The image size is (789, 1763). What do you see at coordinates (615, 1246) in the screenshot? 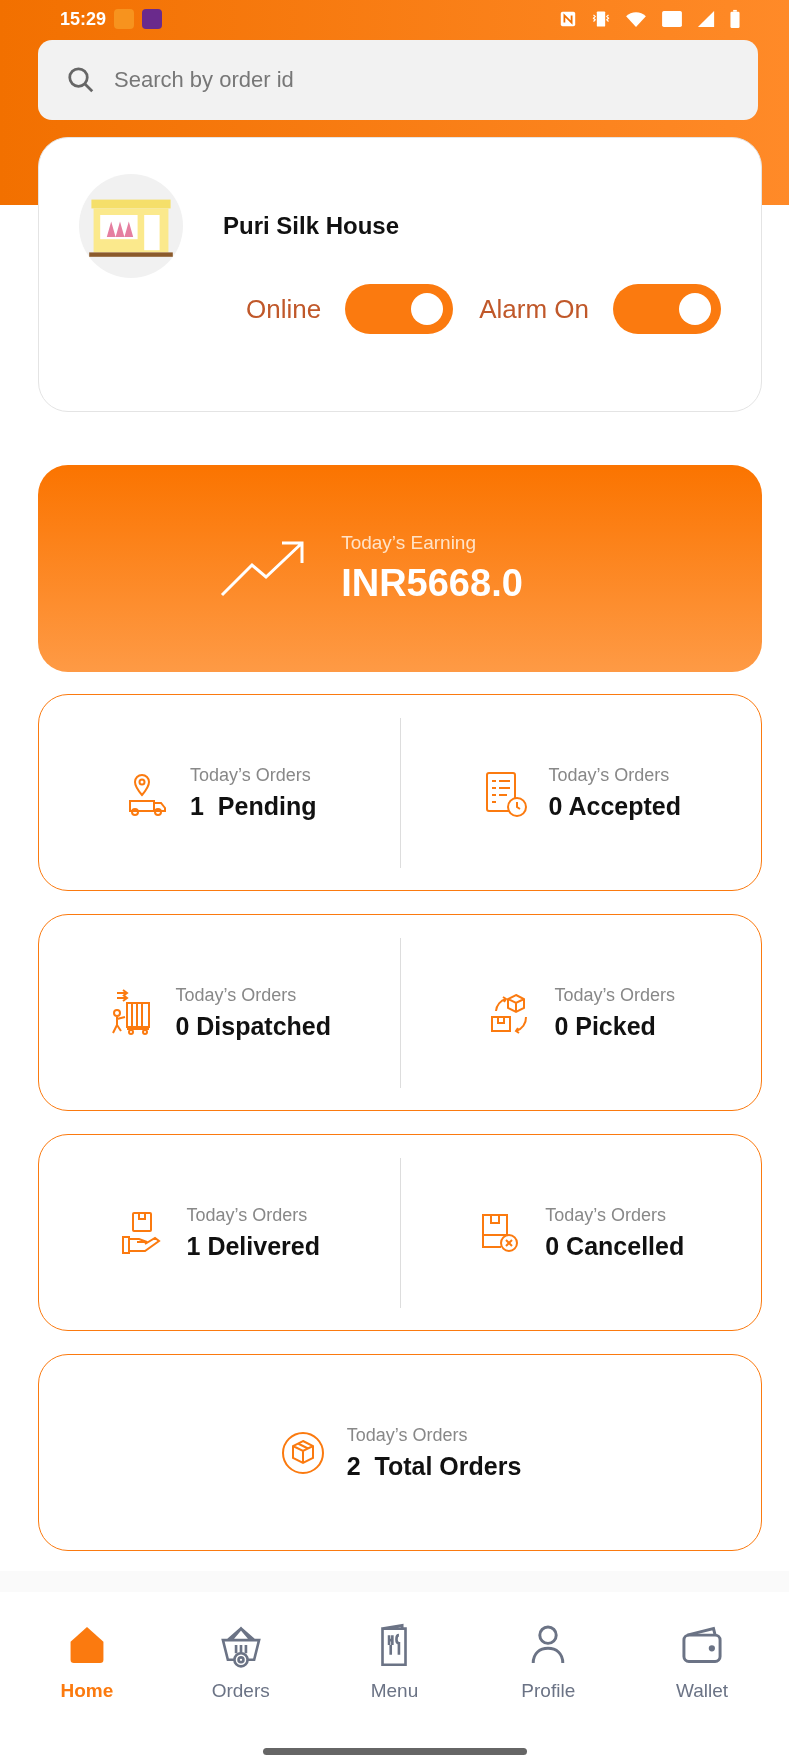
I see `stat-value: 0 Cancelled` at bounding box center [615, 1246].